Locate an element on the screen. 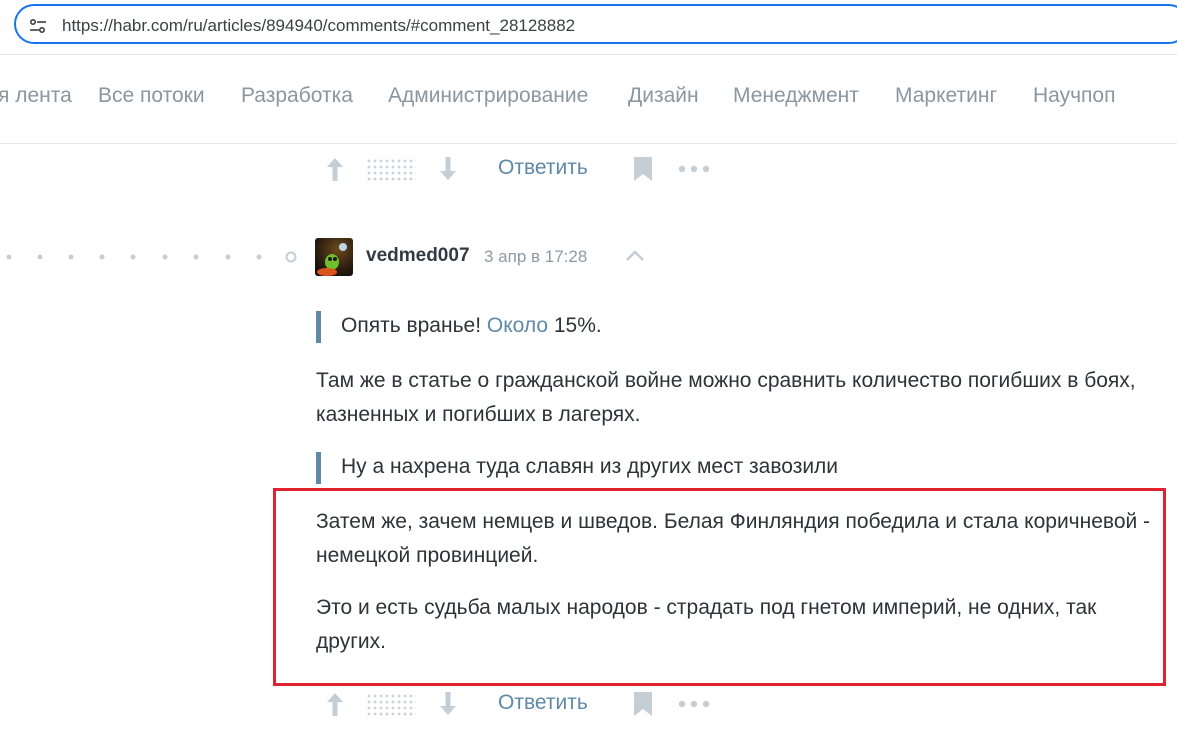 This screenshot has height=744, width=1177. comment-timestamp: 3 апр в 17:28 is located at coordinates (535, 257).